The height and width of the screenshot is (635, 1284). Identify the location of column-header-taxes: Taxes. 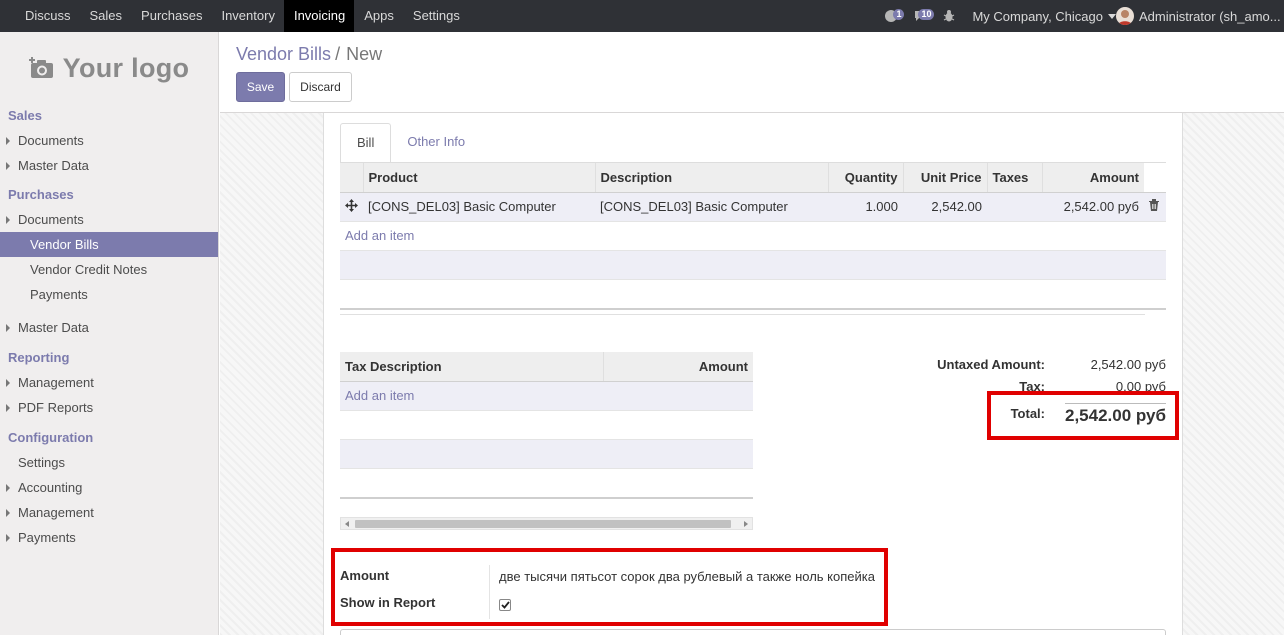
(1014, 178).